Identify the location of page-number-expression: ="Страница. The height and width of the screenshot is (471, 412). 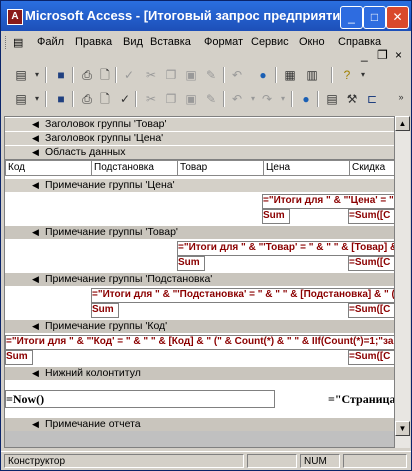
(360, 399).